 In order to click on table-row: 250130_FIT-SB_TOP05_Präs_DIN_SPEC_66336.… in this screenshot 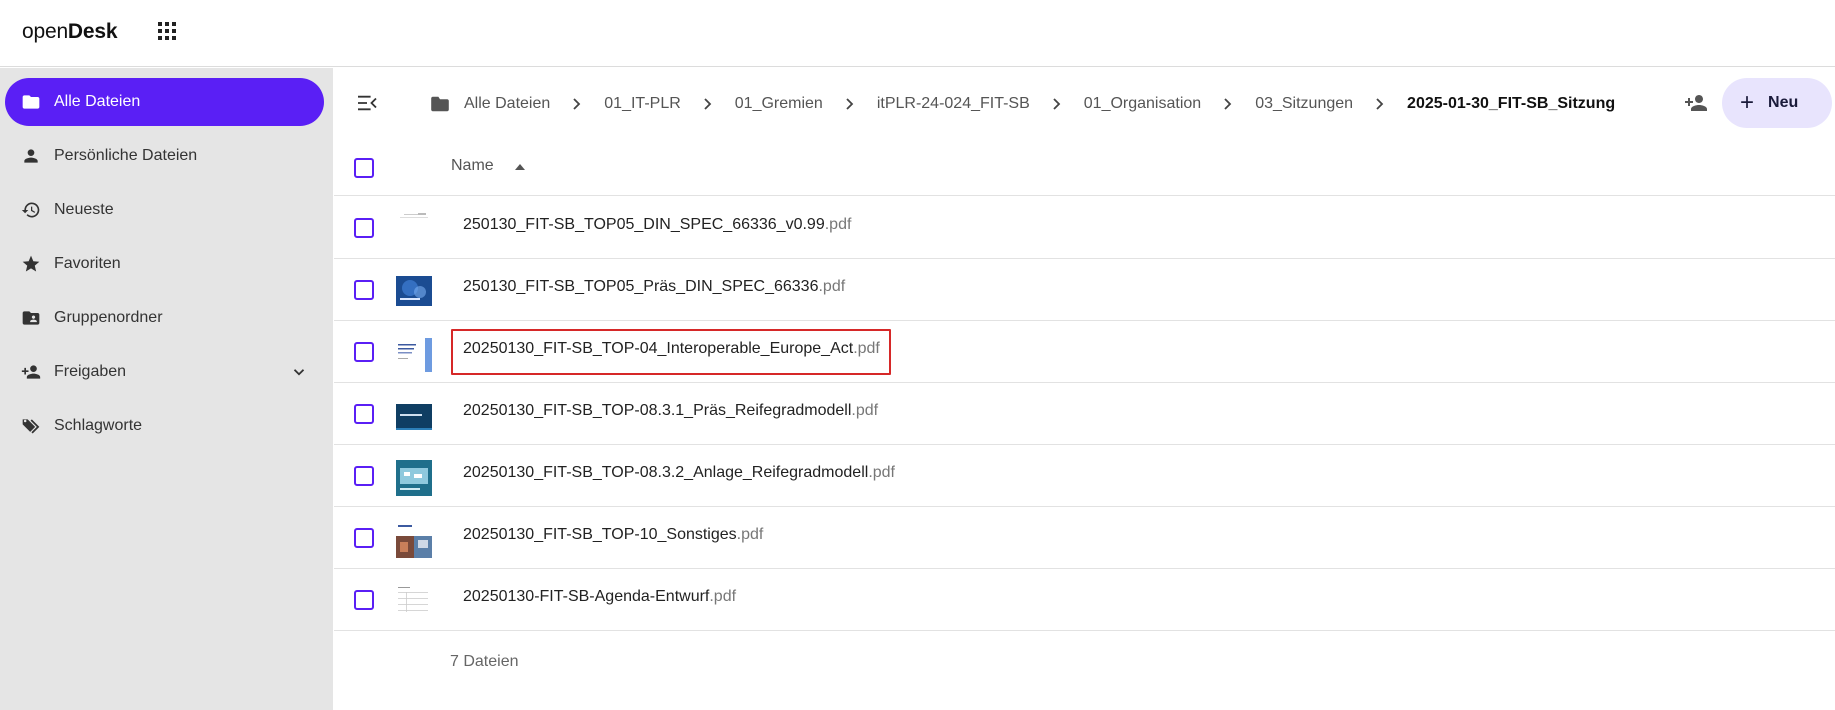, I will do `click(1084, 290)`.